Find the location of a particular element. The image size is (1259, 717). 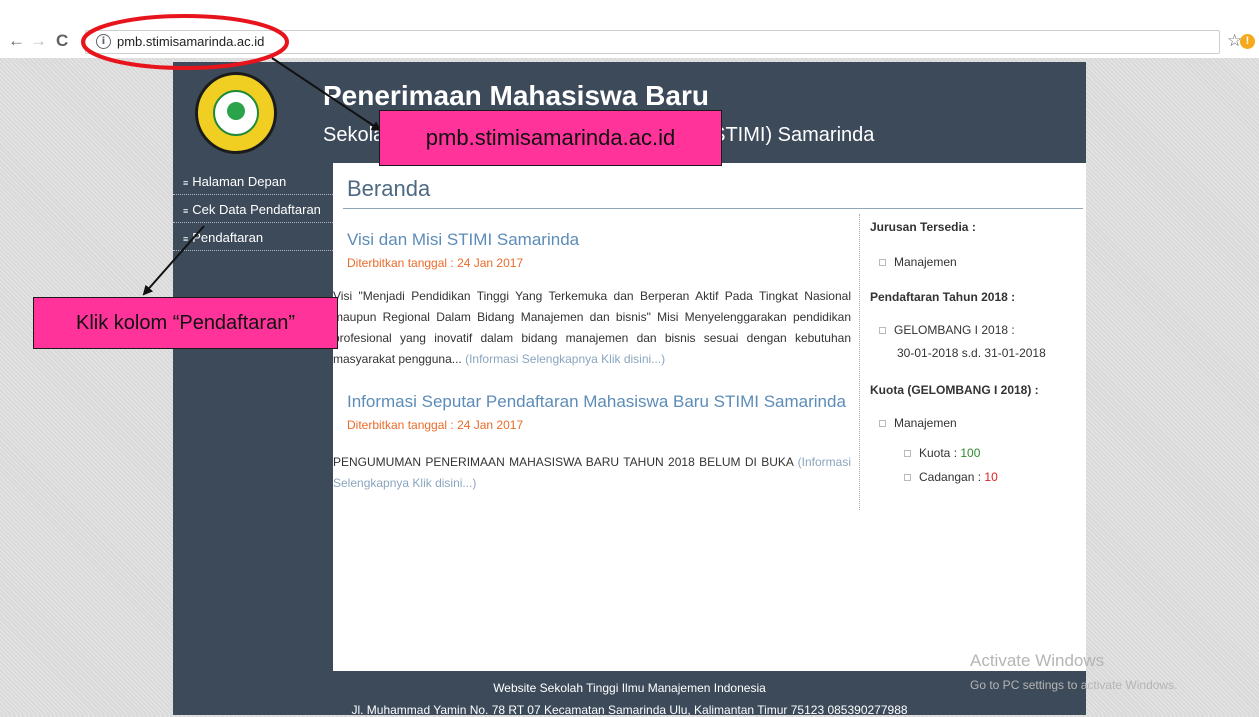

click-callout-box: Klik kolom “Pendaftaran” is located at coordinates (185, 323).